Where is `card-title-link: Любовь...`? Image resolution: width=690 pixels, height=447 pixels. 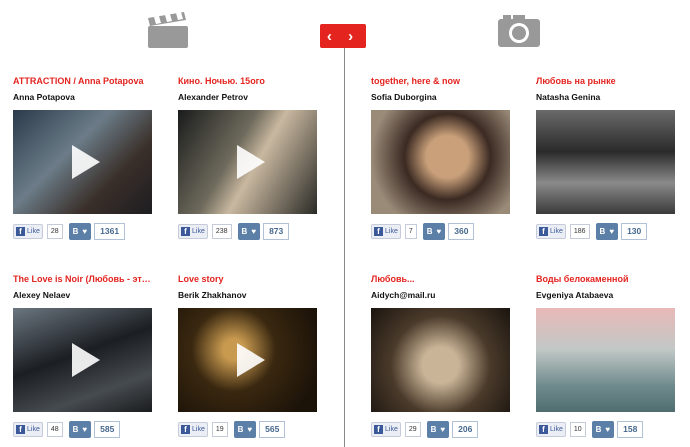
card-title-link: Любовь... is located at coordinates (441, 279).